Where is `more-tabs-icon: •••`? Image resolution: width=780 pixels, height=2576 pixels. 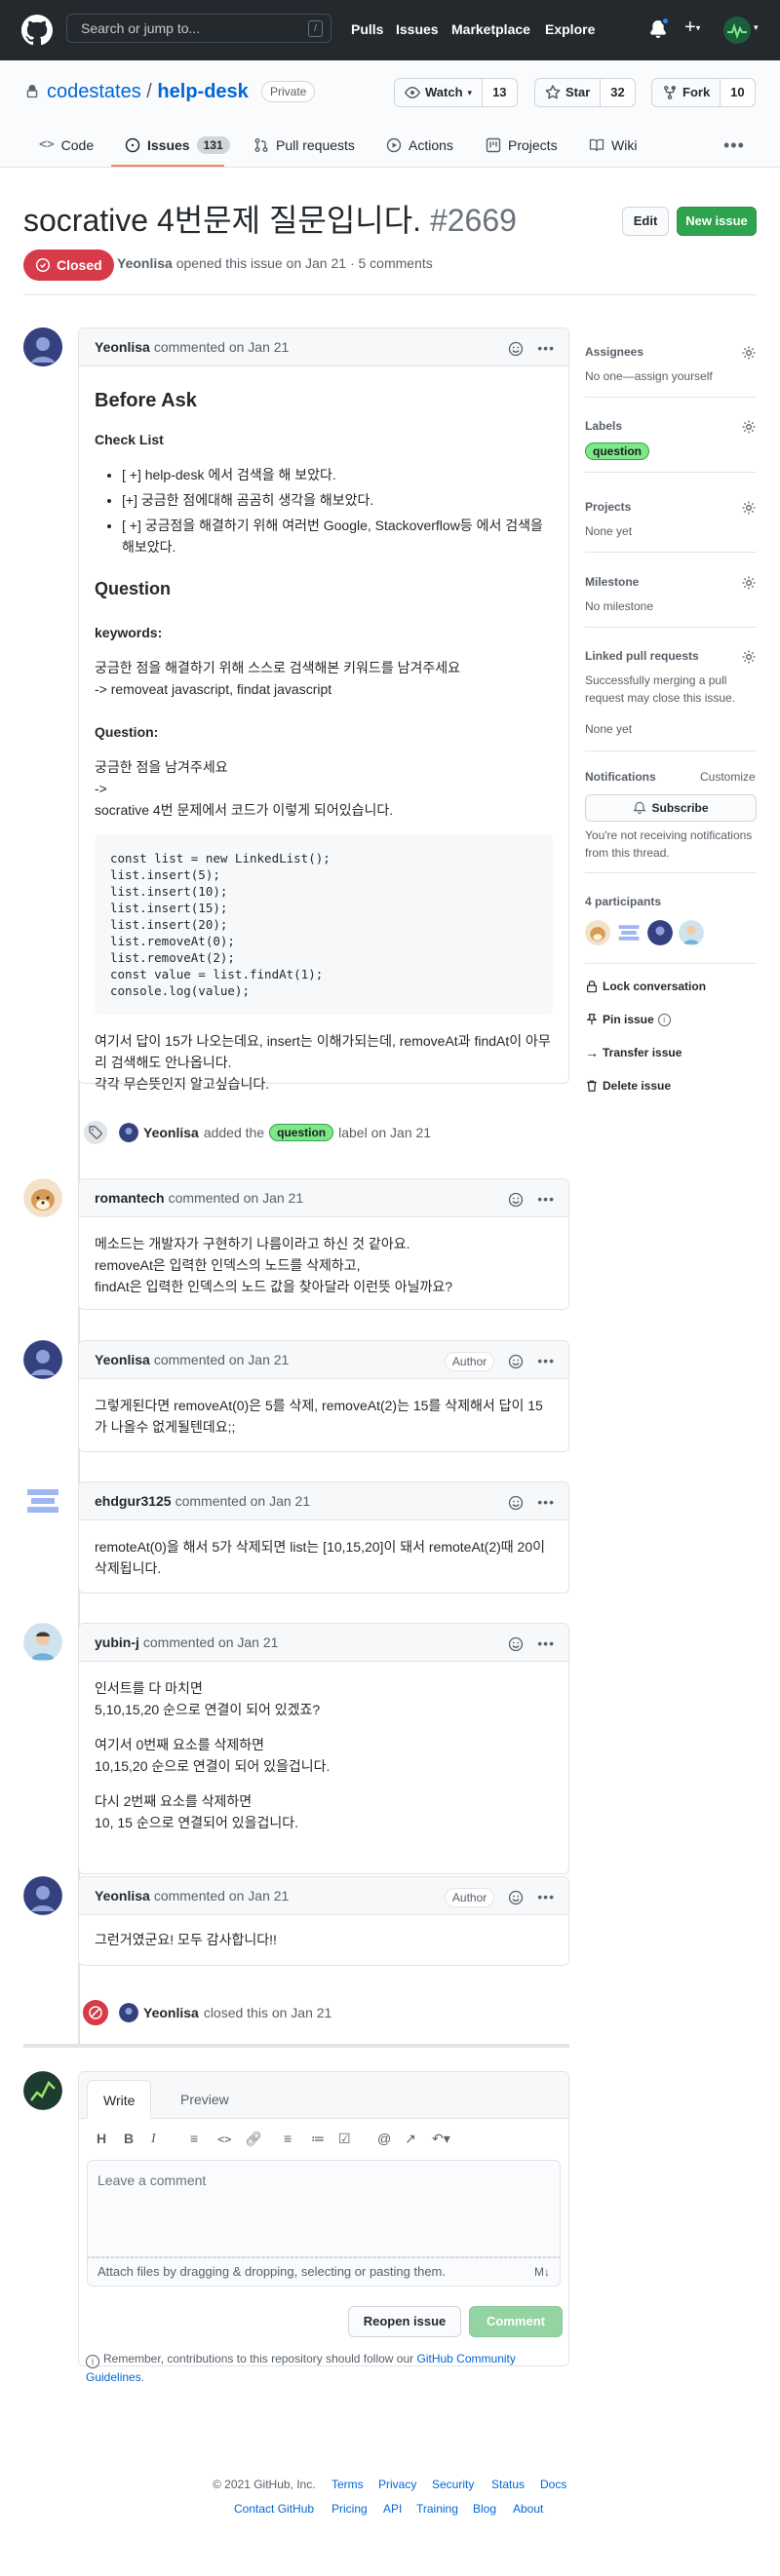 more-tabs-icon: ••• is located at coordinates (734, 146).